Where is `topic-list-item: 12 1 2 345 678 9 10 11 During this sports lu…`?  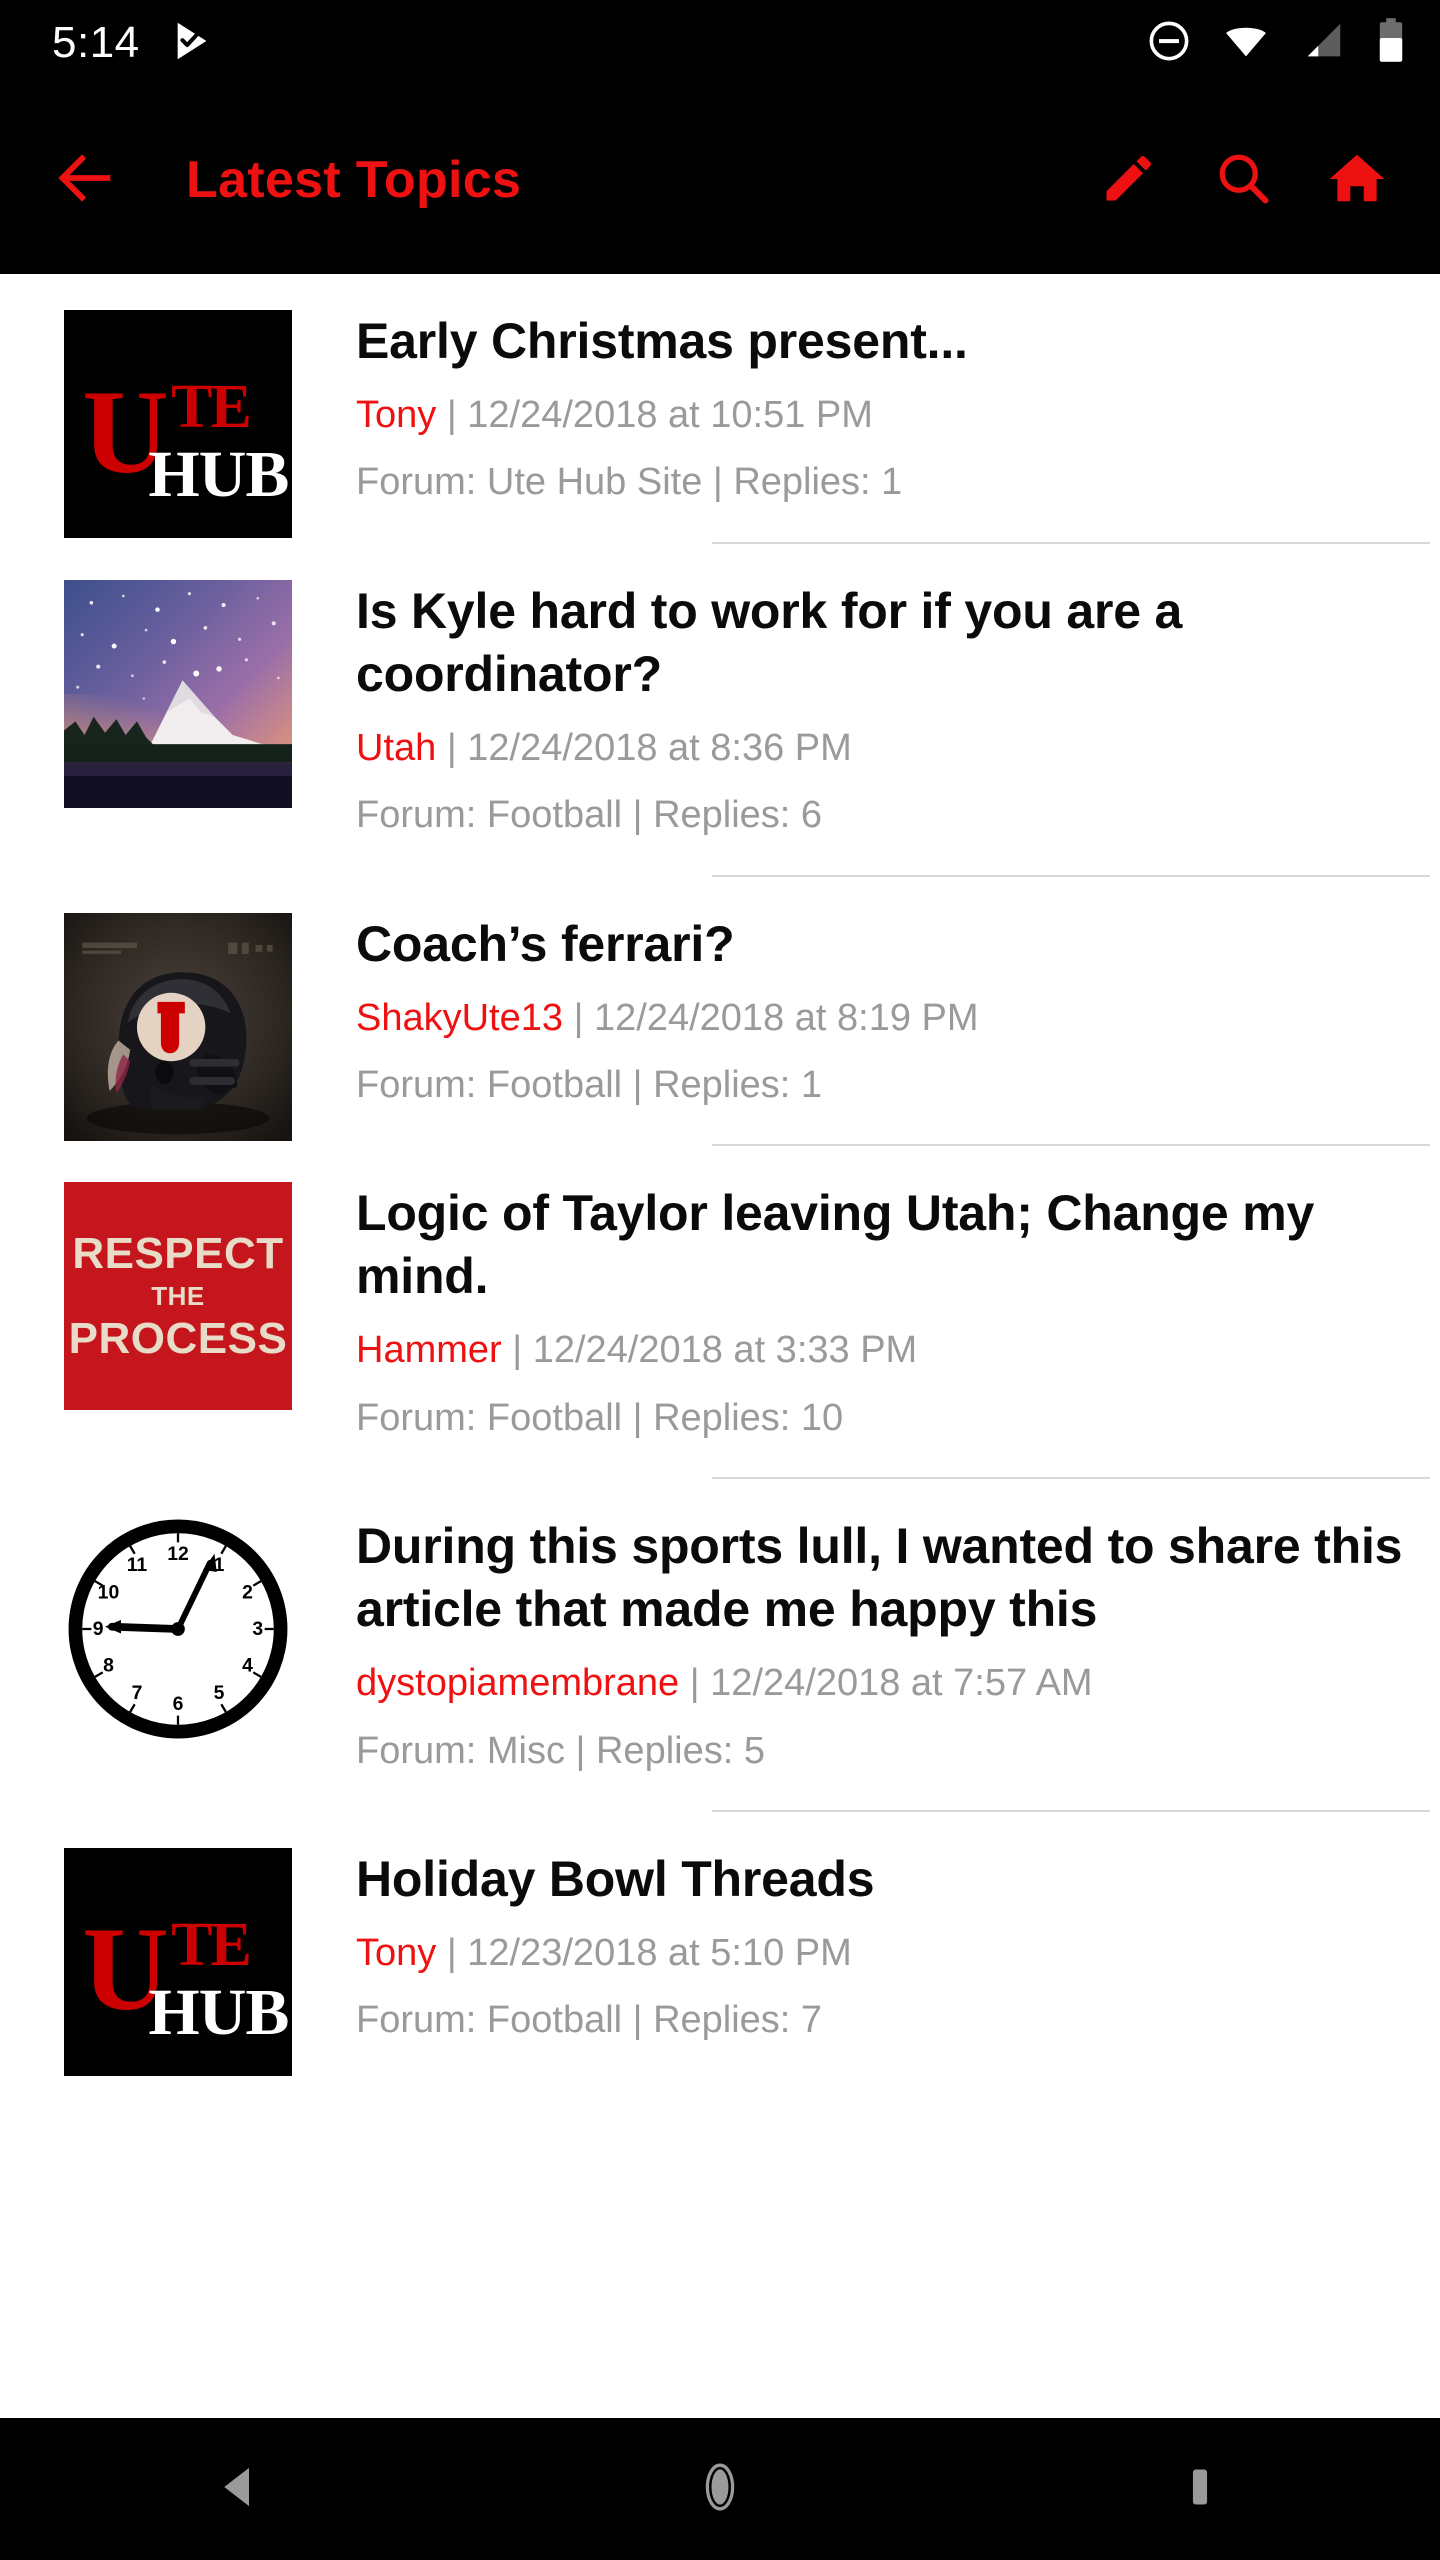
topic-list-item: 12 1 2 345 678 9 10 11 During this sports lu… is located at coordinates (720, 1645).